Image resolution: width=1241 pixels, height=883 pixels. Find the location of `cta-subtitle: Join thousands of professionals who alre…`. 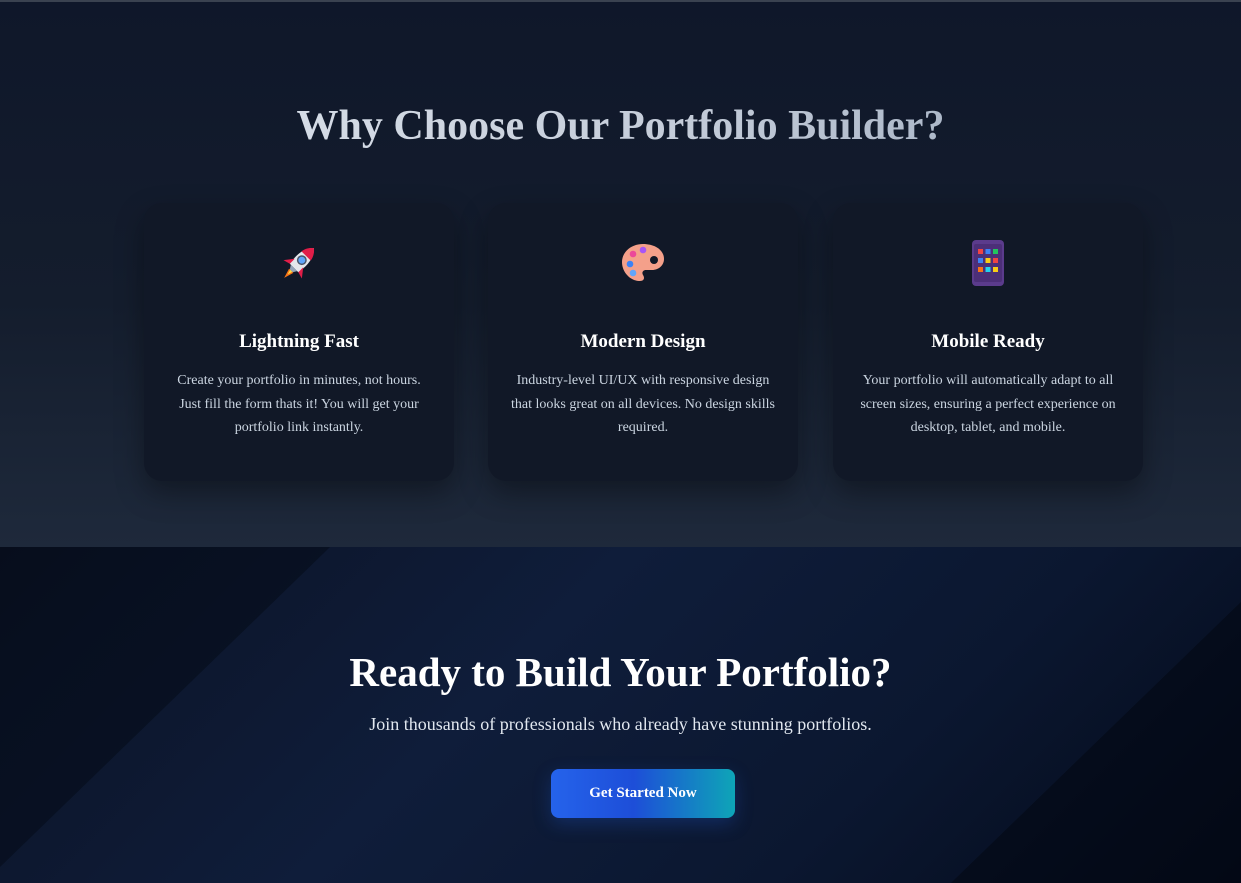

cta-subtitle: Join thousands of professionals who alre… is located at coordinates (620, 724).